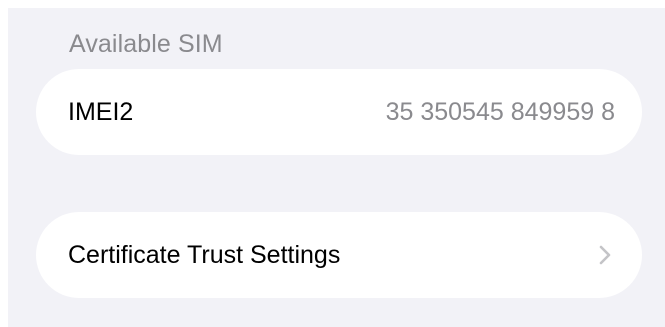 The image size is (665, 327). Describe the element at coordinates (500, 111) in the screenshot. I see `imei-value: 35 350545 849959 8` at that location.